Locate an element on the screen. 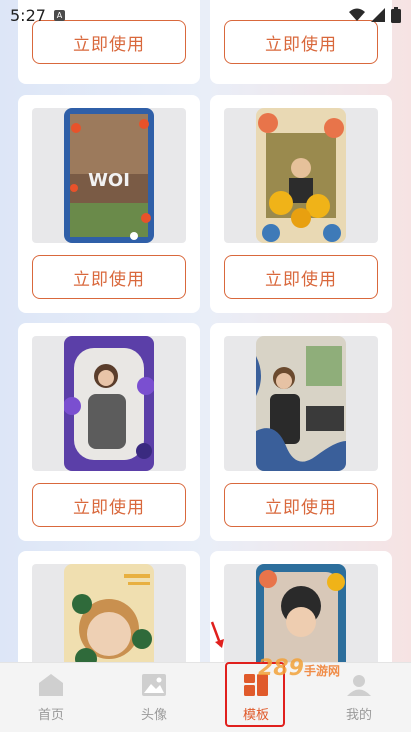 The height and width of the screenshot is (732, 411). tab-avatar: 头像 is located at coordinates (154, 697).